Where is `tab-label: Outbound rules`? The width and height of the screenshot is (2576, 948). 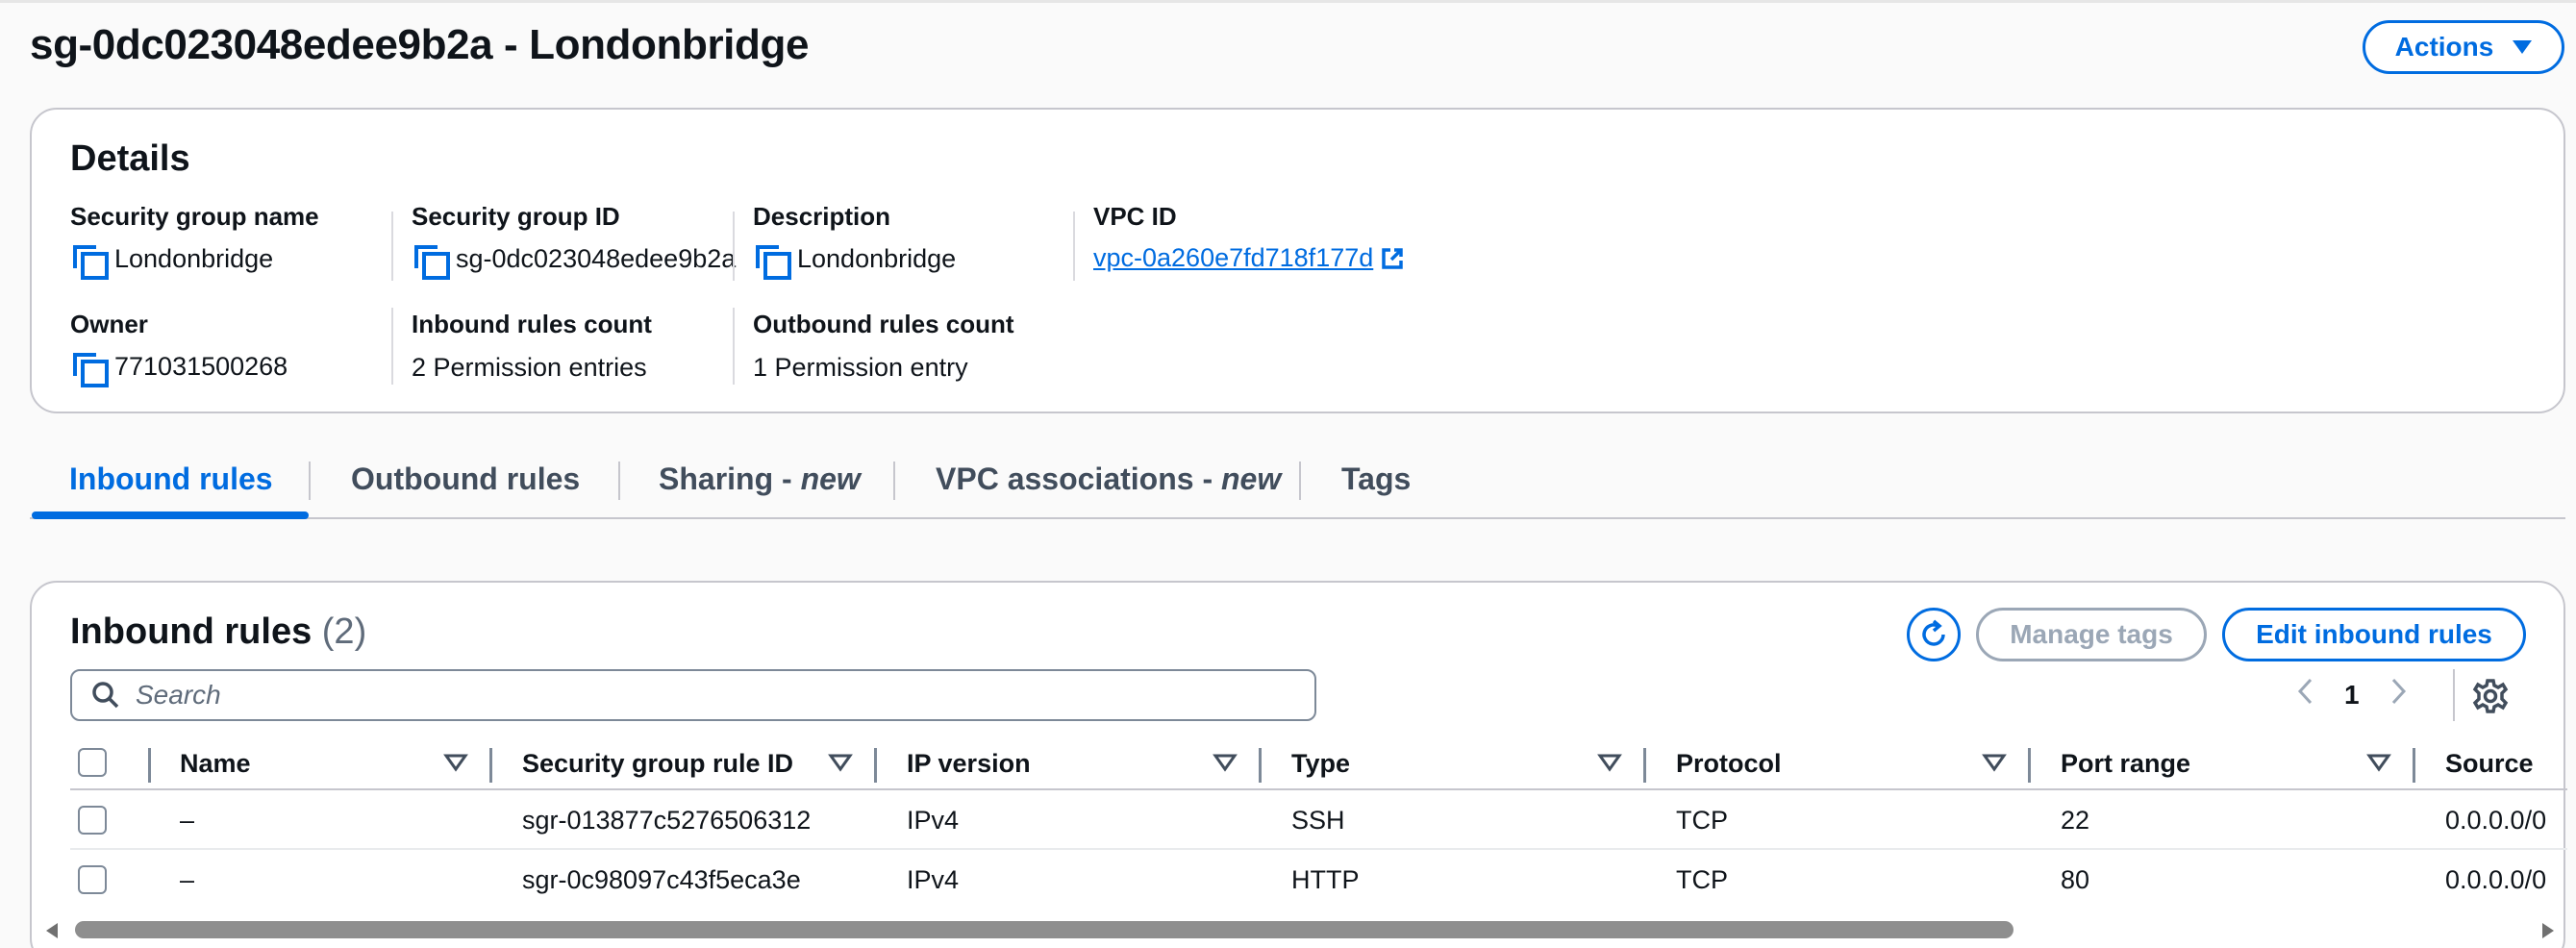
tab-label: Outbound rules is located at coordinates (466, 479).